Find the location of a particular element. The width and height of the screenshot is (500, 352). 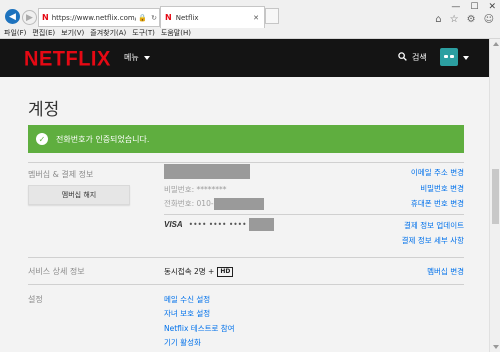

phone-label: 전화번호: is located at coordinates (179, 203).